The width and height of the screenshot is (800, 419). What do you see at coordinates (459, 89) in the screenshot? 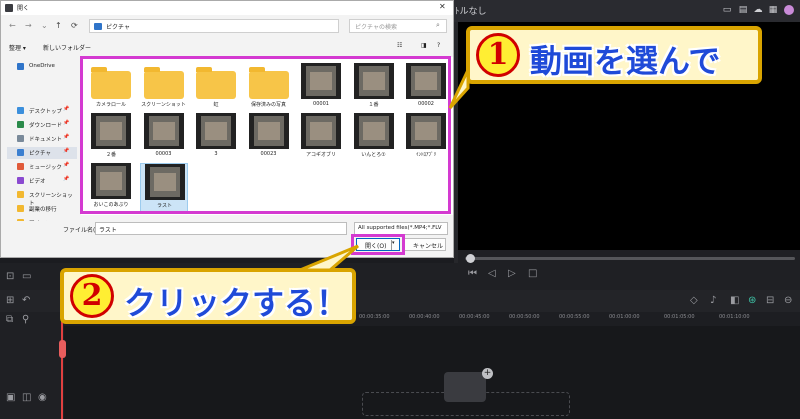
I see `pointer-step1` at bounding box center [459, 89].